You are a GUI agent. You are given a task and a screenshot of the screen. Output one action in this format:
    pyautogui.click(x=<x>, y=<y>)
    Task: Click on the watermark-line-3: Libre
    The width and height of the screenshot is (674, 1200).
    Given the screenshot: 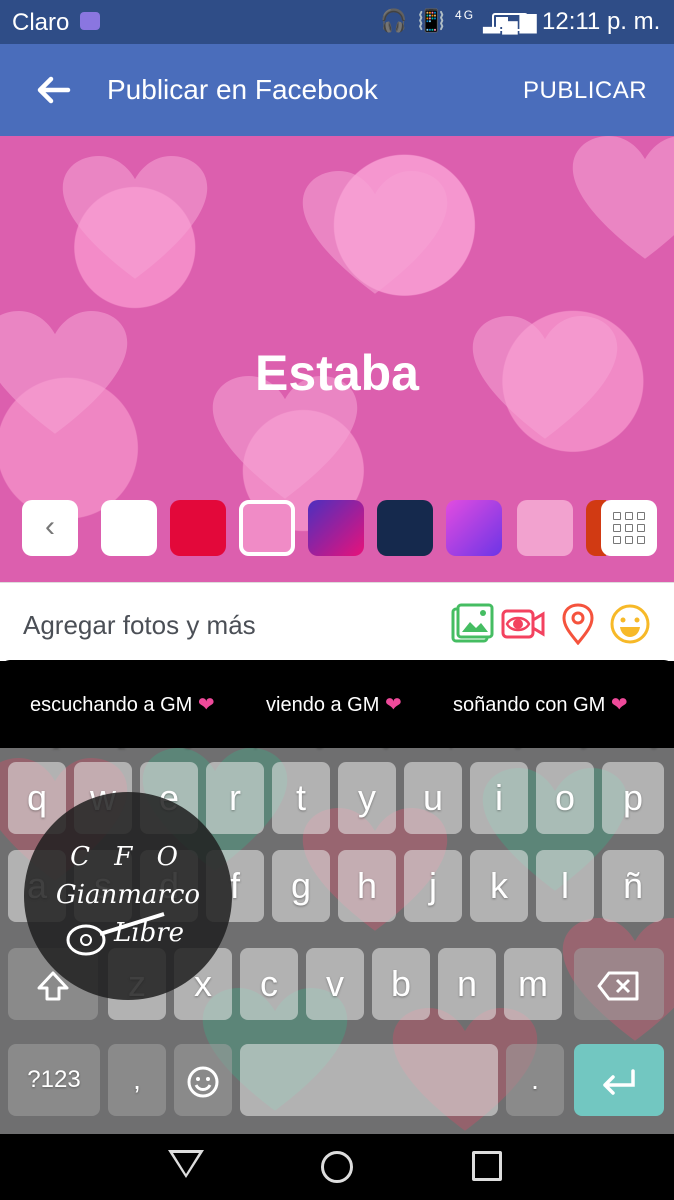 What is the action you would take?
    pyautogui.click(x=149, y=933)
    